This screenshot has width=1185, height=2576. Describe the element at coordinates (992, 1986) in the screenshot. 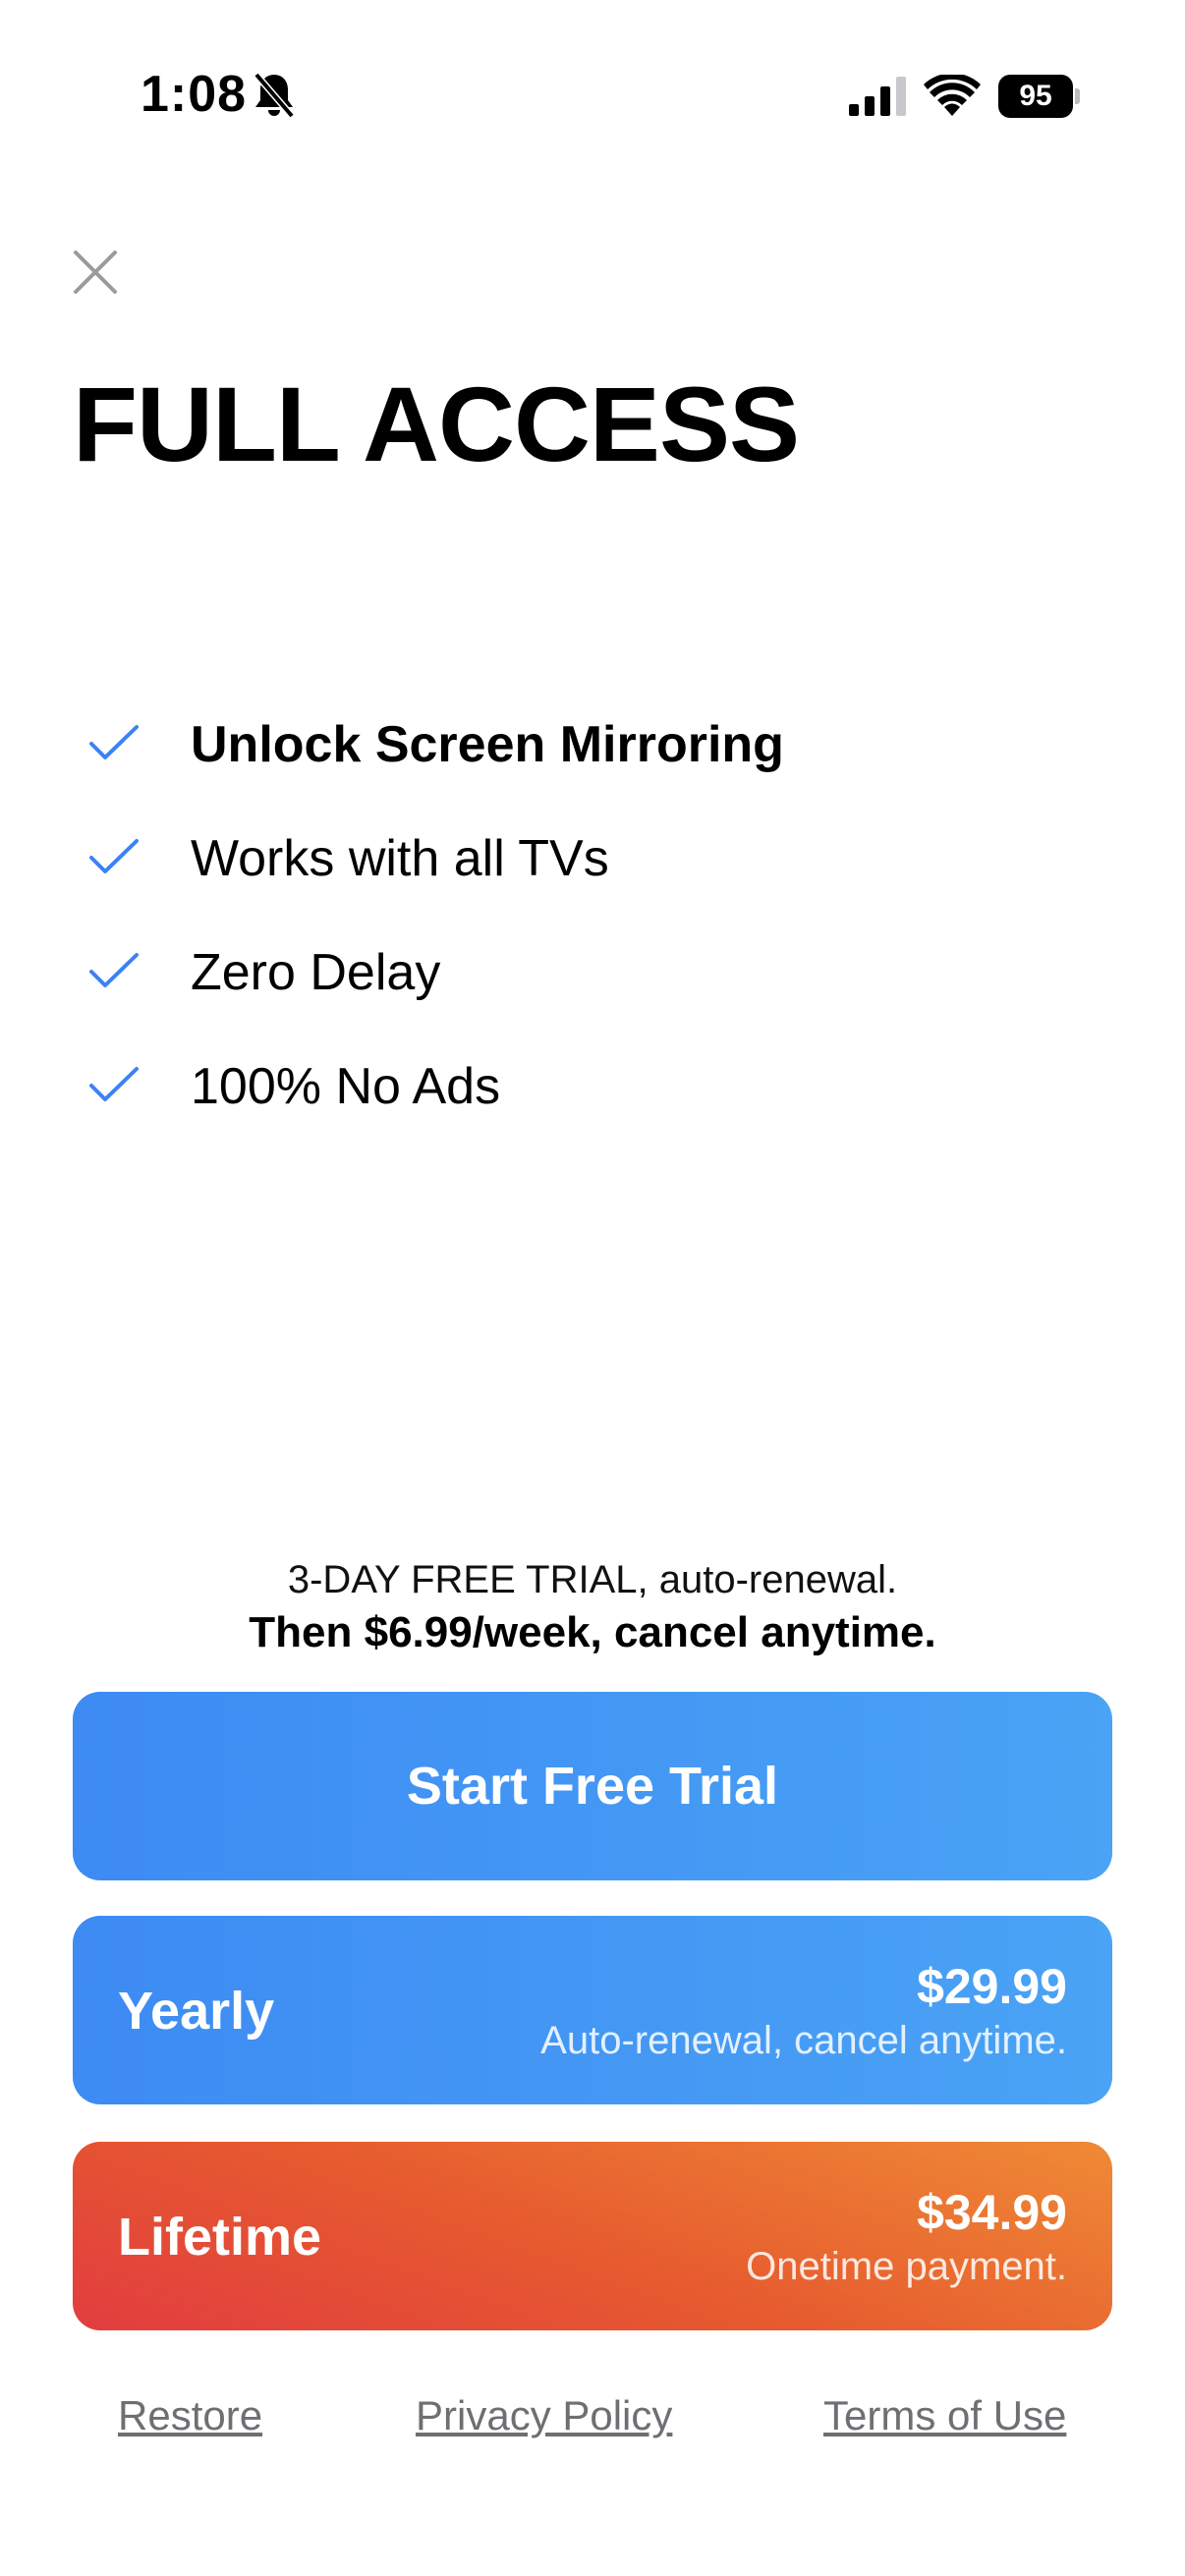

I see `plan-price: $29.99` at that location.